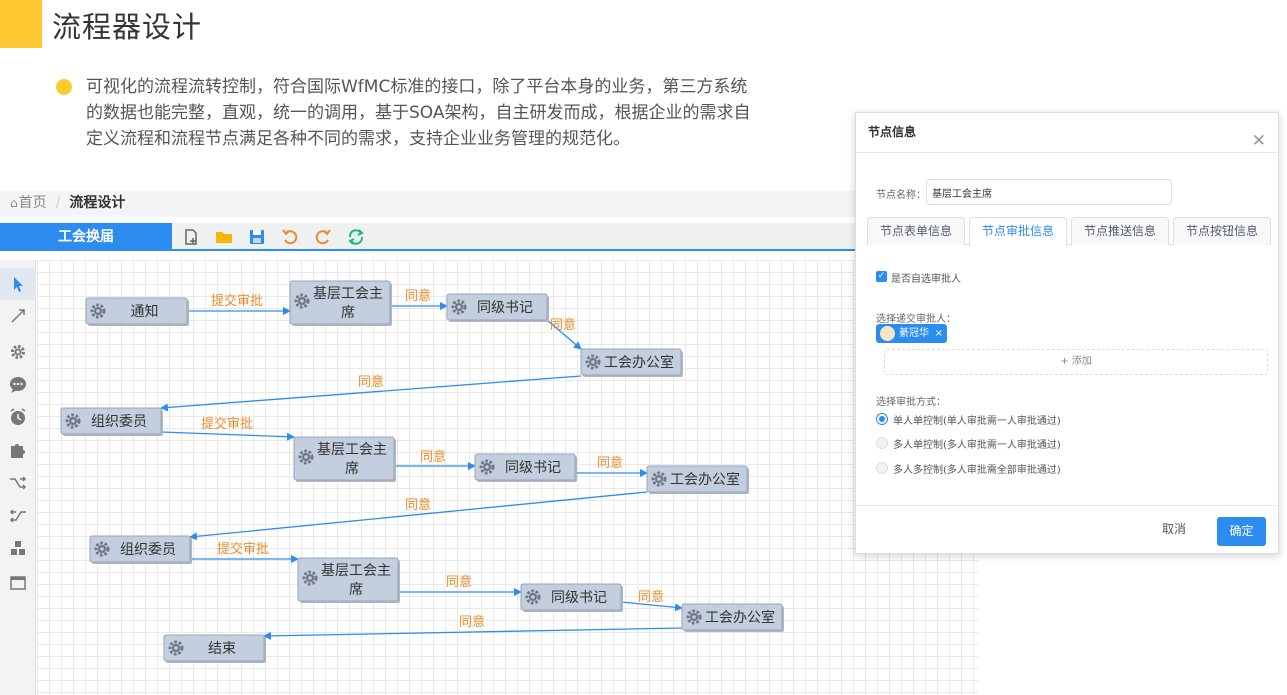 Image resolution: width=1287 pixels, height=695 pixels. I want to click on close-icon: ✕, so click(1259, 141).